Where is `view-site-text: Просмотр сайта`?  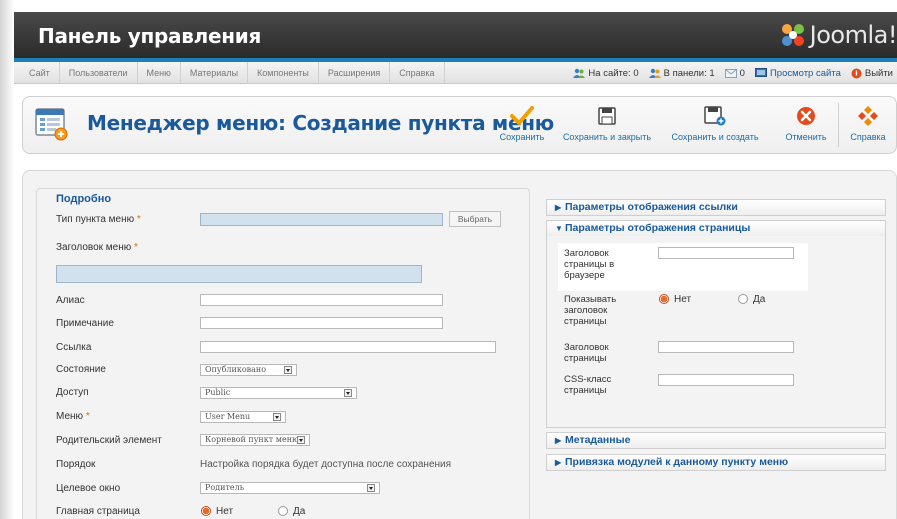
view-site-text: Просмотр сайта is located at coordinates (805, 73).